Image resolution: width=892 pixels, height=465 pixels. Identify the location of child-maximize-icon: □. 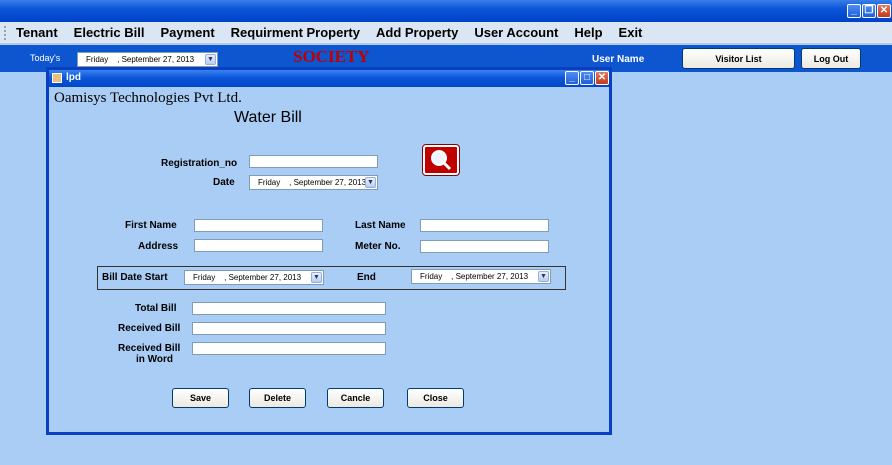
(587, 78).